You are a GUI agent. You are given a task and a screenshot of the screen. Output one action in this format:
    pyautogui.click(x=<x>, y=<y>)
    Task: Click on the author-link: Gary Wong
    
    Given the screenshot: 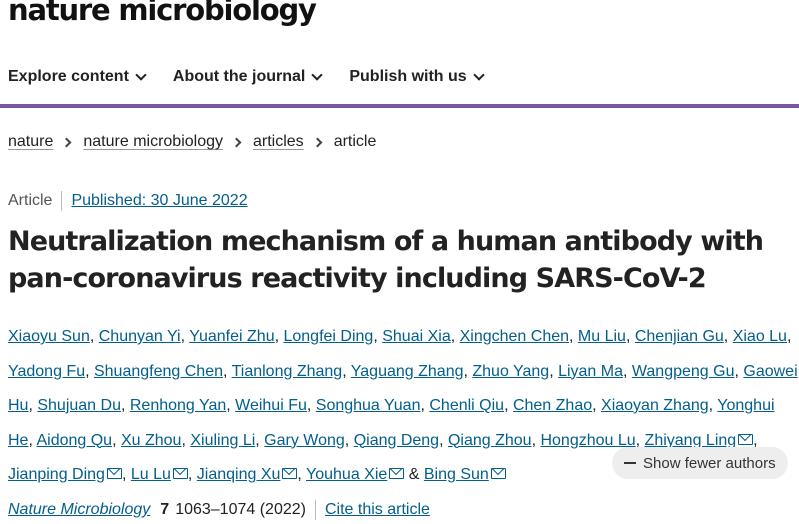 What is the action you would take?
    pyautogui.click(x=304, y=440)
    